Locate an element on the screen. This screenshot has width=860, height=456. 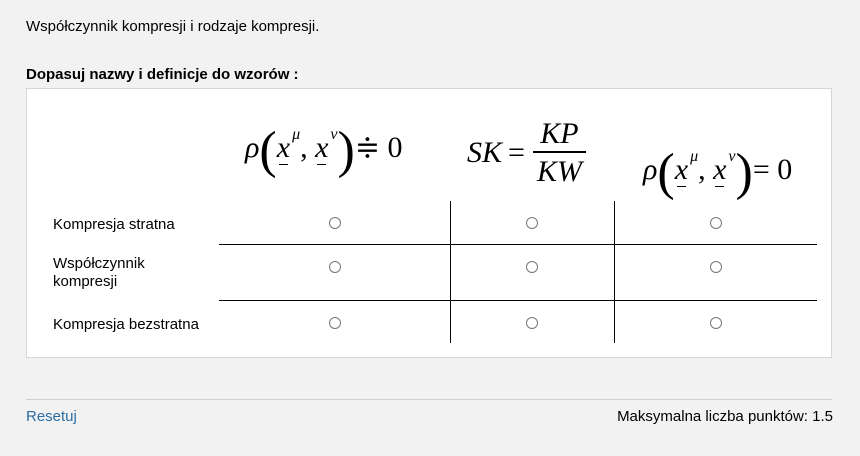
formula-1-relation: ≑ is located at coordinates (367, 147).